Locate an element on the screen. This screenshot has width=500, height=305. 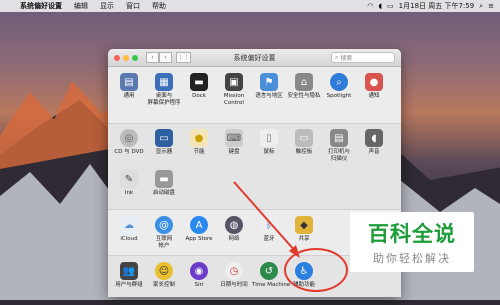
brand-subtitle: 助你轻松解决 is located at coordinates (412, 258).